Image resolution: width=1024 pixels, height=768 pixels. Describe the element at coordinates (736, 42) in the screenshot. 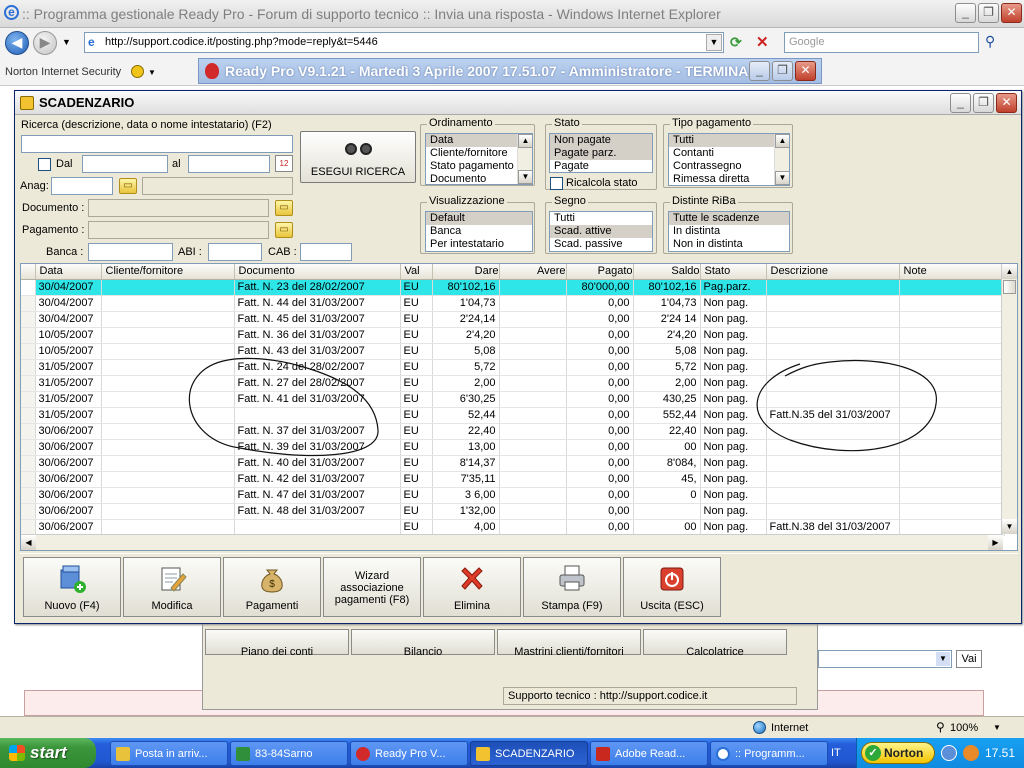

I see `refresh-icon: ⟳` at that location.